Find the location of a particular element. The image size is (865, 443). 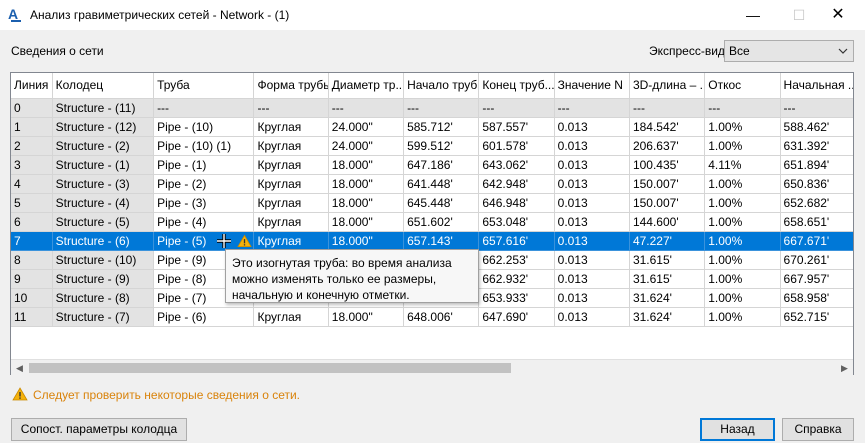

table-cell: 5 is located at coordinates (32, 203).